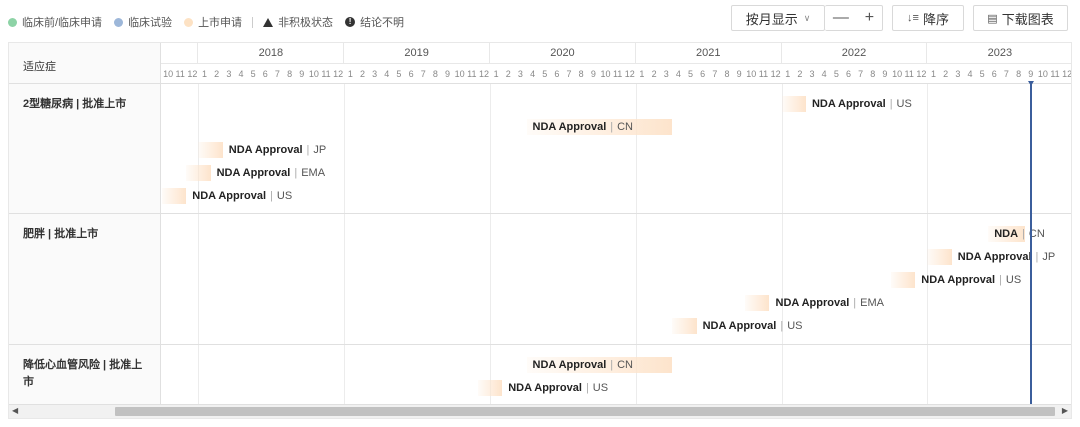 The width and height of the screenshot is (1080, 427). I want to click on scroll-right-arrow-icon: ▶, so click(1065, 410).